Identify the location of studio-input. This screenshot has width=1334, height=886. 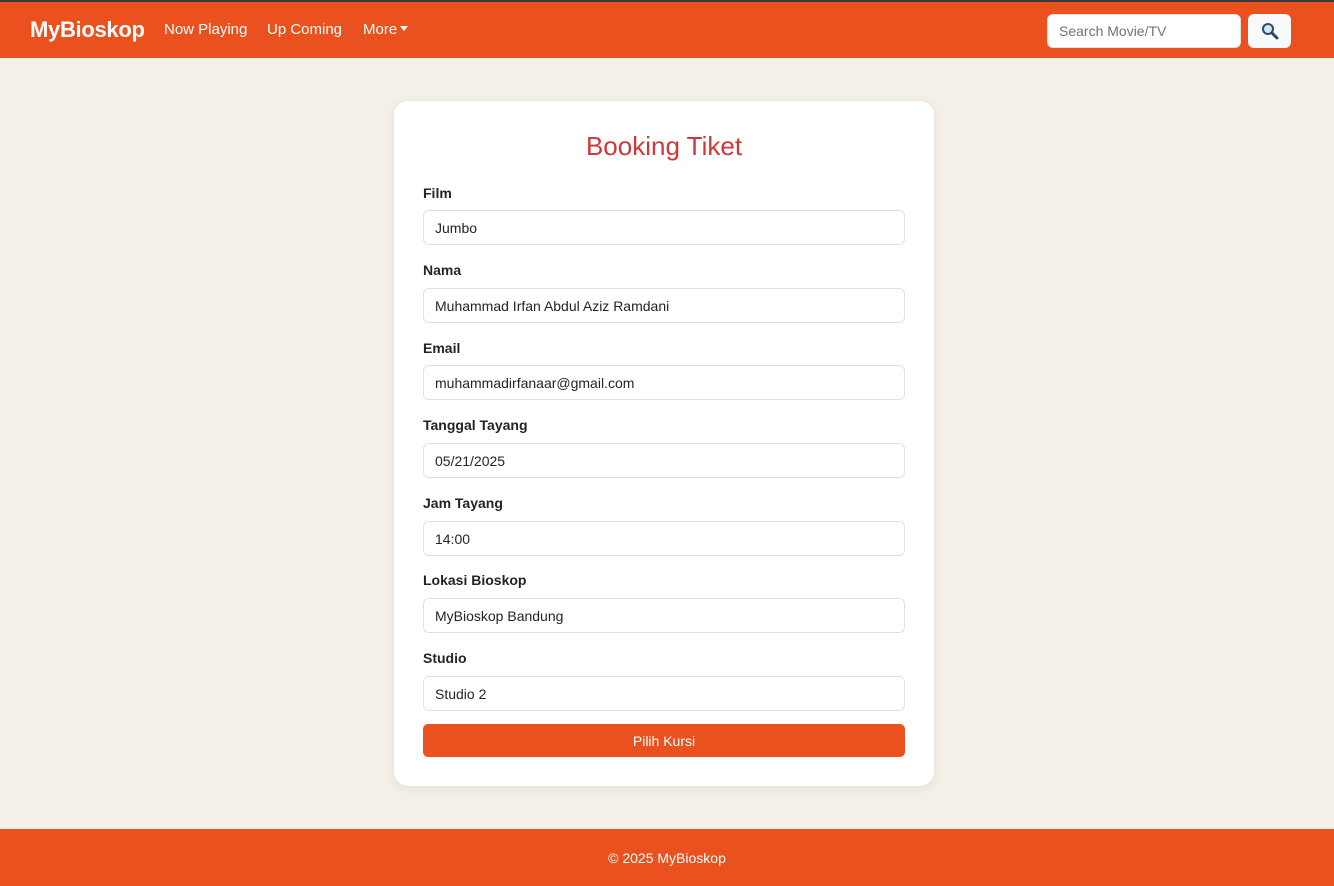
(664, 693).